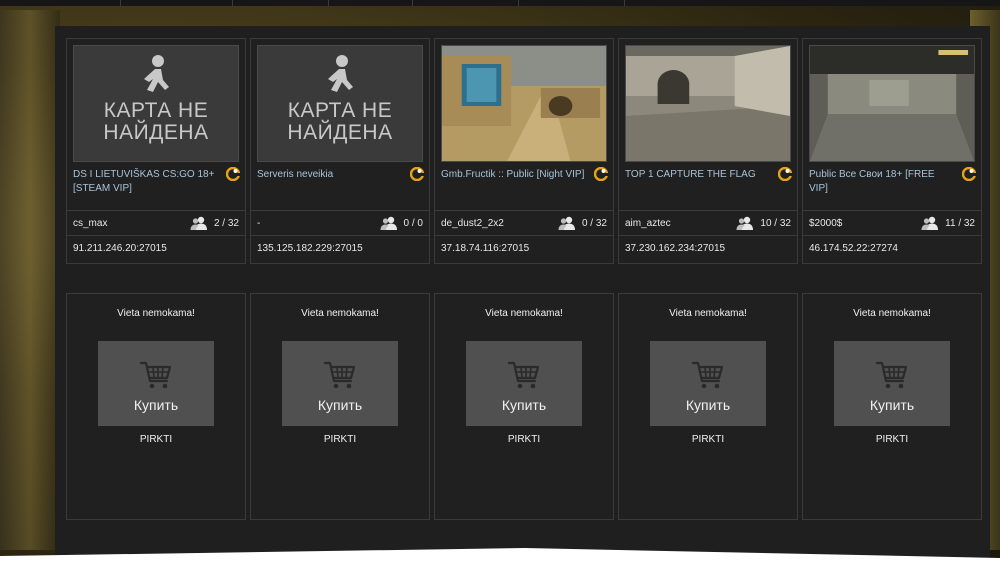 This screenshot has width=1000, height=573. What do you see at coordinates (485, 248) in the screenshot?
I see `server-ip: 37.18.74.116:27015` at bounding box center [485, 248].